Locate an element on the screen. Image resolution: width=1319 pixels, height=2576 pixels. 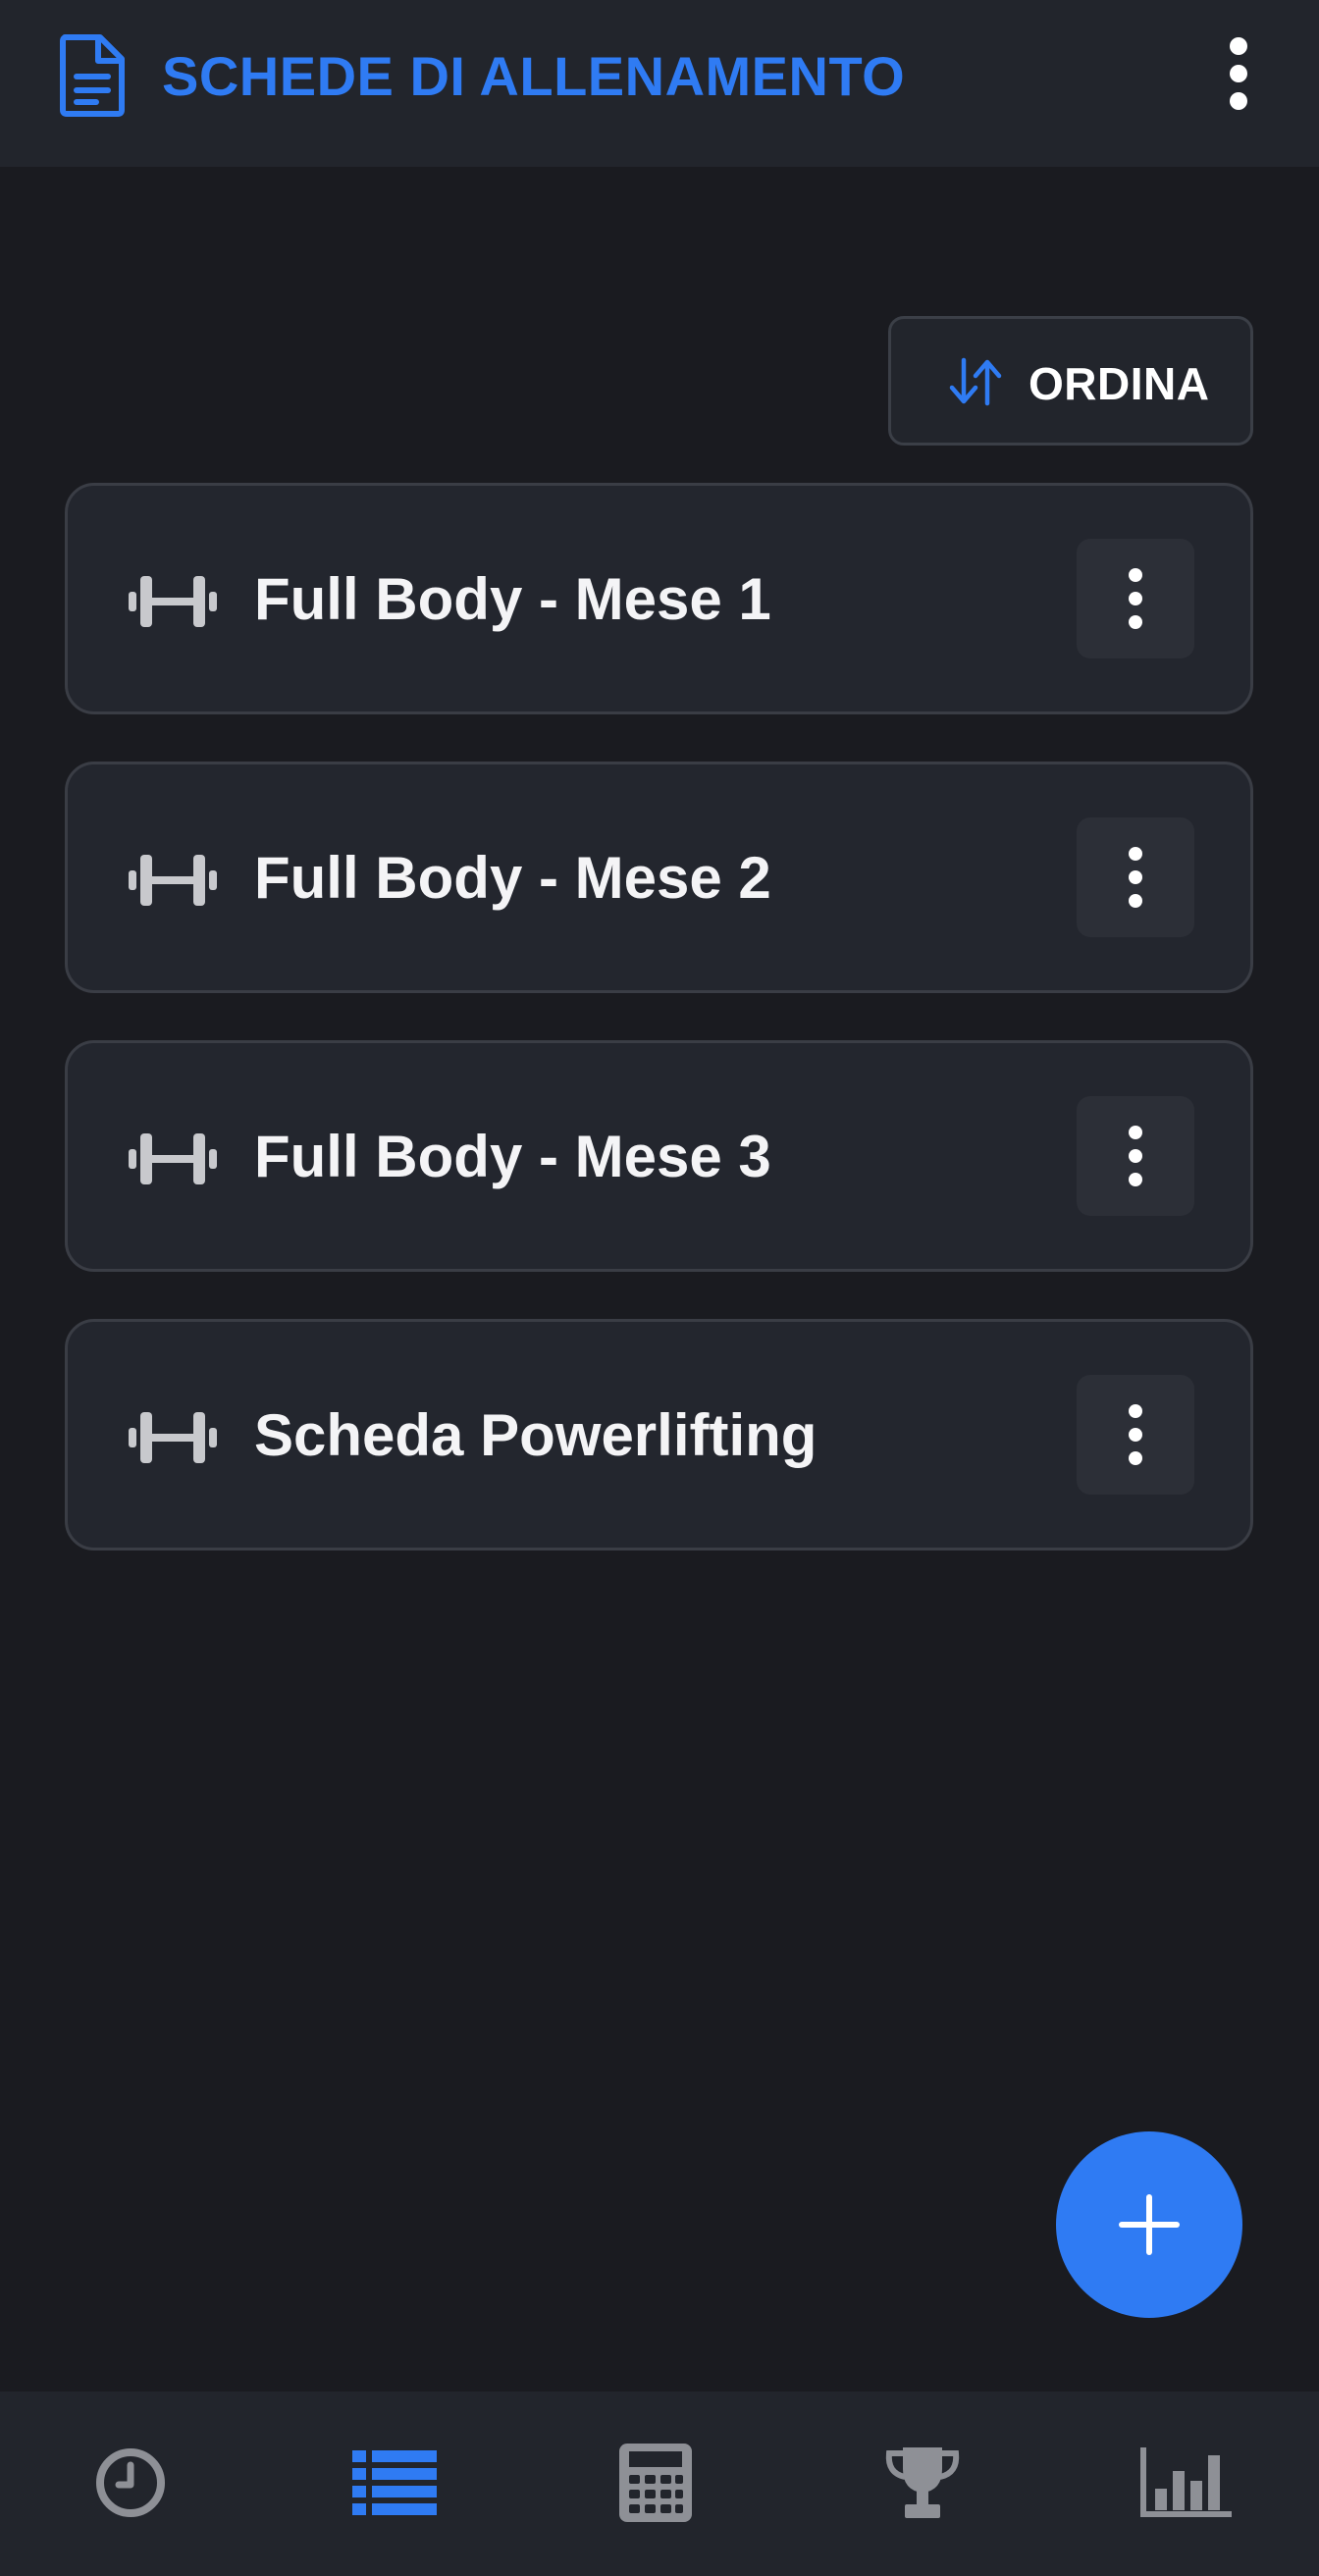
nav-item-workouts is located at coordinates (394, 2483).